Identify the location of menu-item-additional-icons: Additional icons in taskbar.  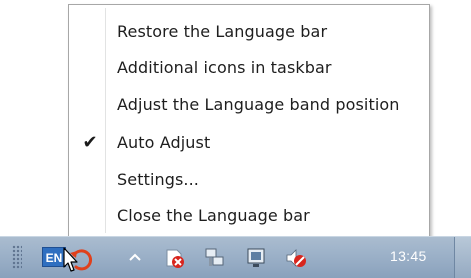
(249, 67).